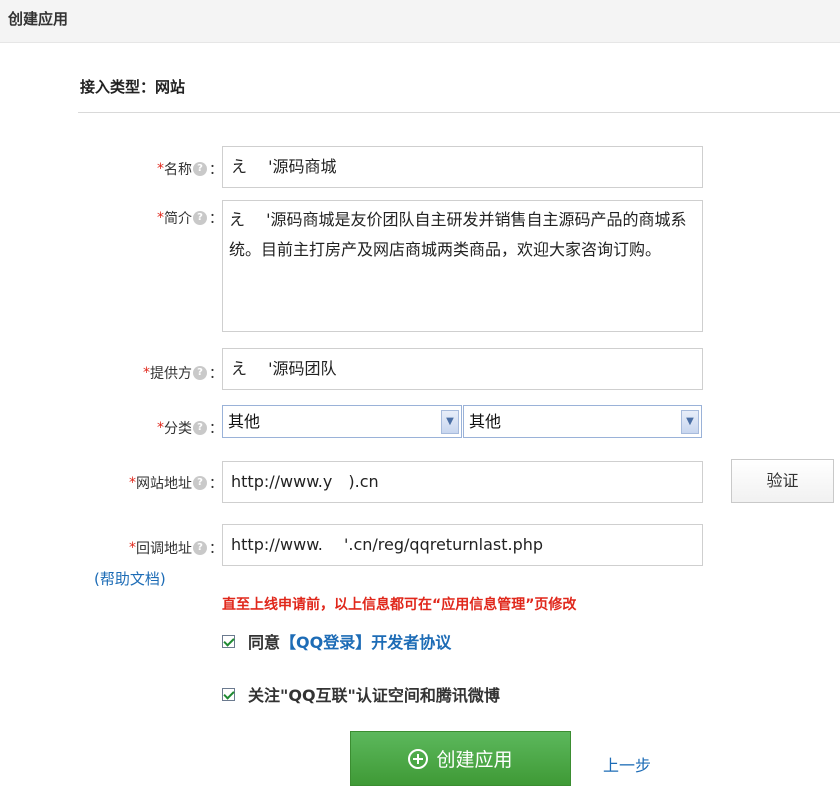 The width and height of the screenshot is (840, 788). I want to click on name-label: * 名称 ?, so click(182, 169).